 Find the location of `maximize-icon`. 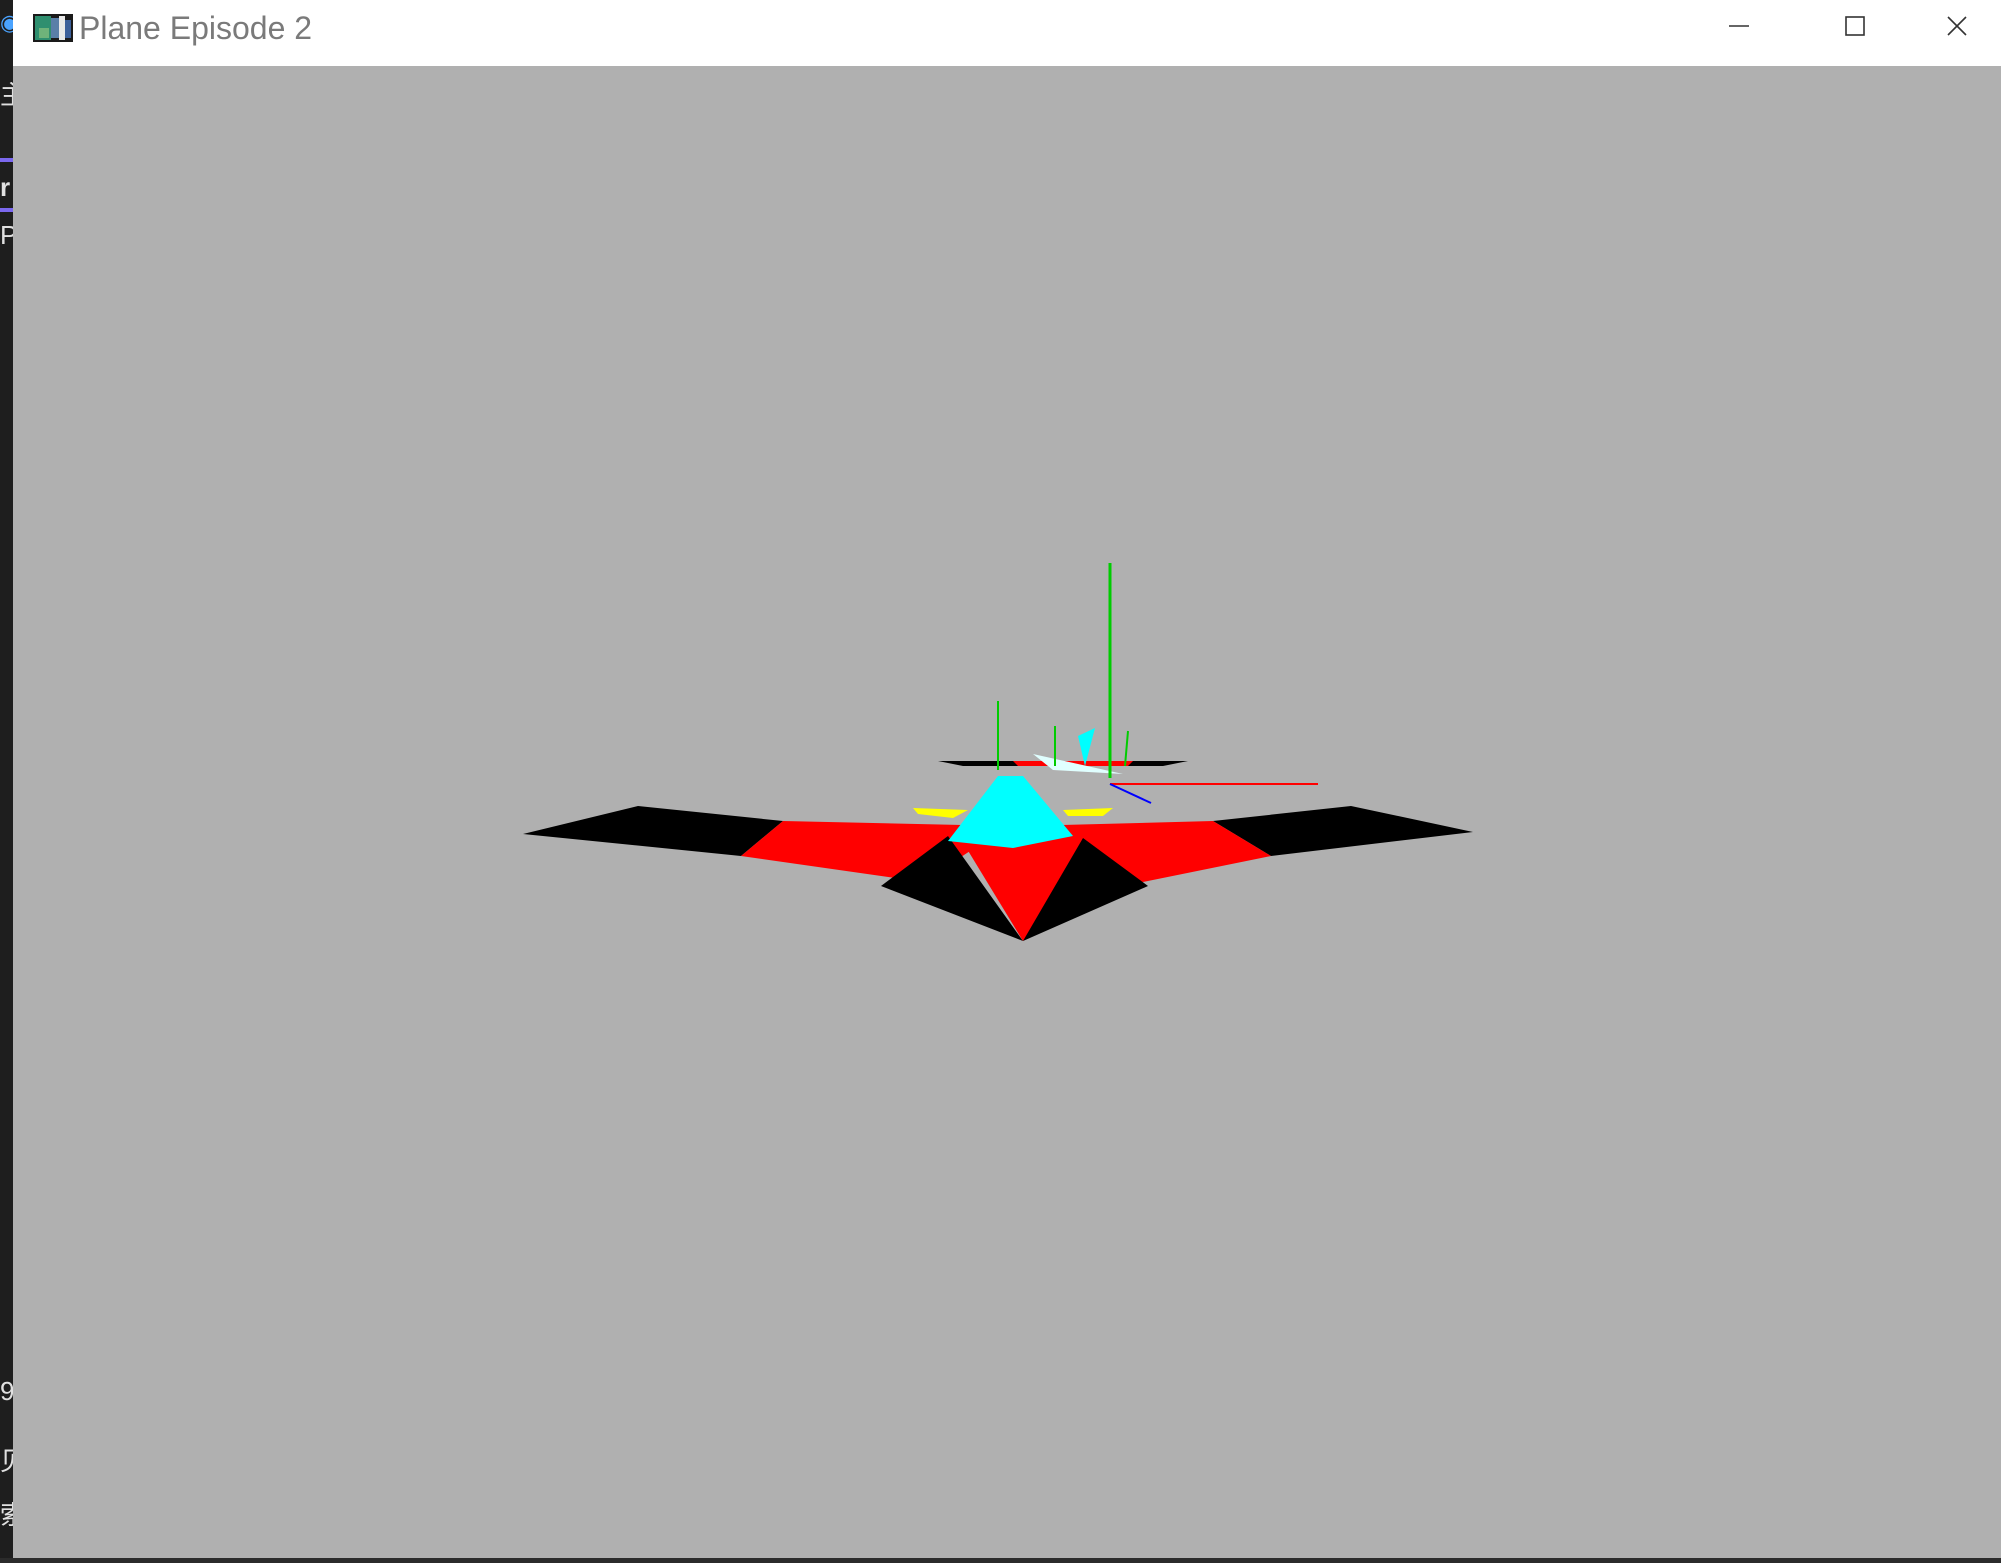

maximize-icon is located at coordinates (1855, 26).